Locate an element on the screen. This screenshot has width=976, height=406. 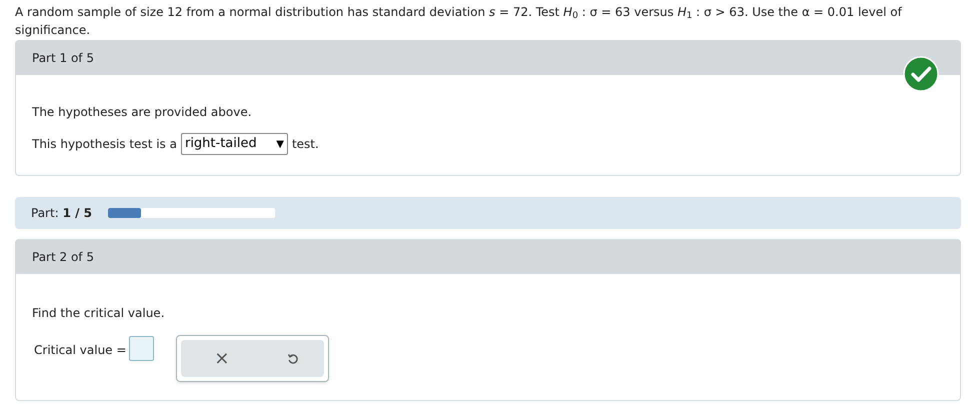
part-title: Part 2 of 5 is located at coordinates (63, 257).